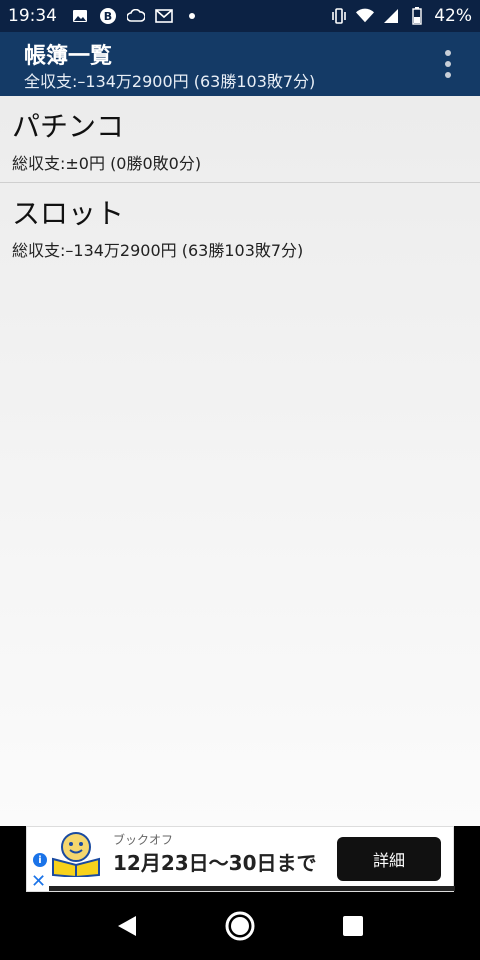 Image resolution: width=480 pixels, height=960 pixels. What do you see at coordinates (127, 926) in the screenshot?
I see `back-icon` at bounding box center [127, 926].